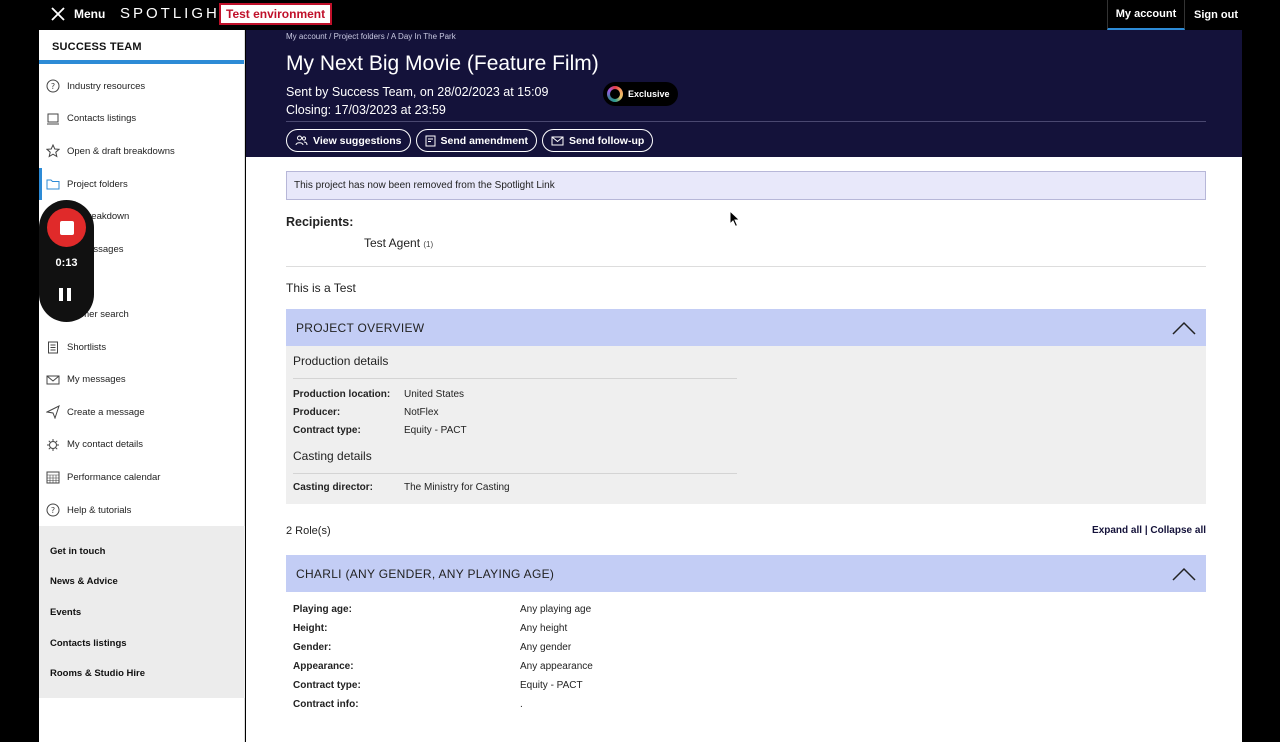 The image size is (1280, 742). I want to click on sidebar-item-label: My messages, so click(96, 380).